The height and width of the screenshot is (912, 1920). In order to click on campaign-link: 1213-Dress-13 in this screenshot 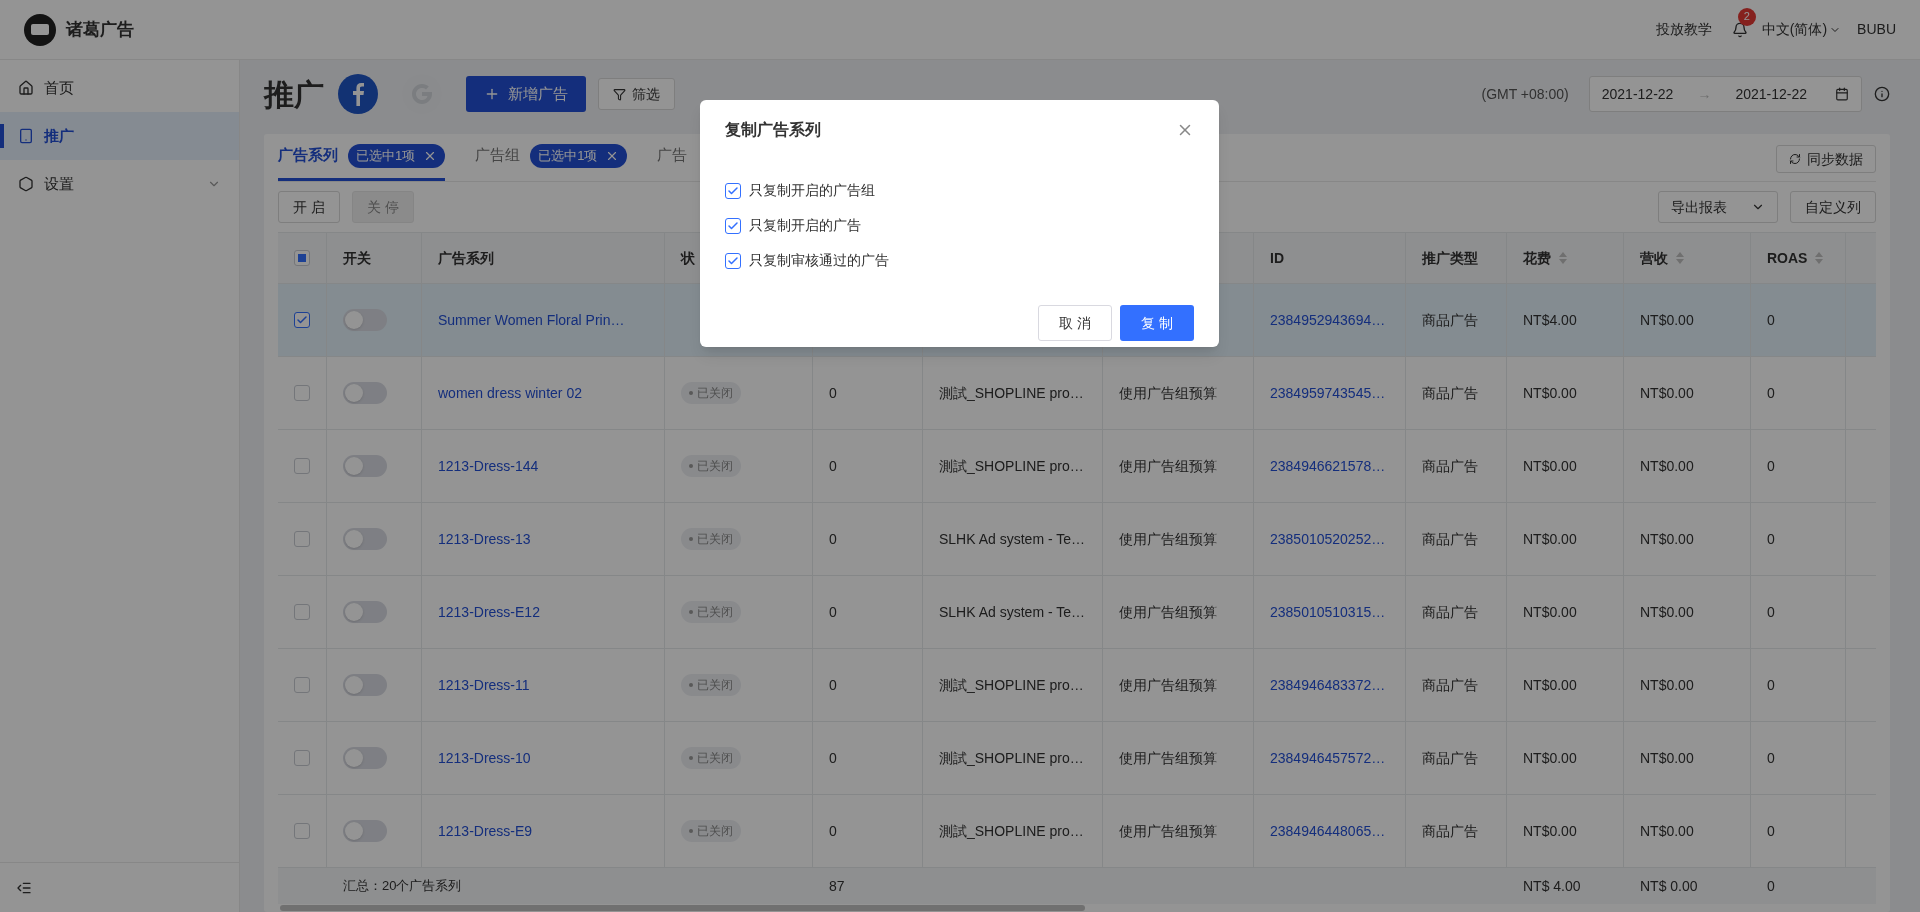, I will do `click(484, 539)`.